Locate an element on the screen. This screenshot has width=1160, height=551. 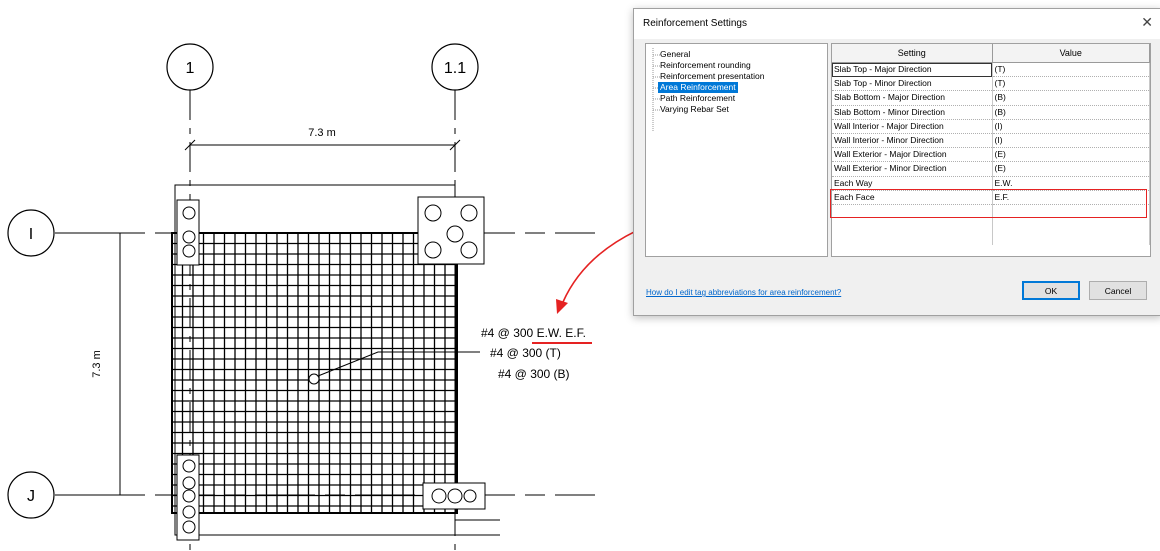
setting-cell: Wall Interior - Minor Direction is located at coordinates (912, 141).